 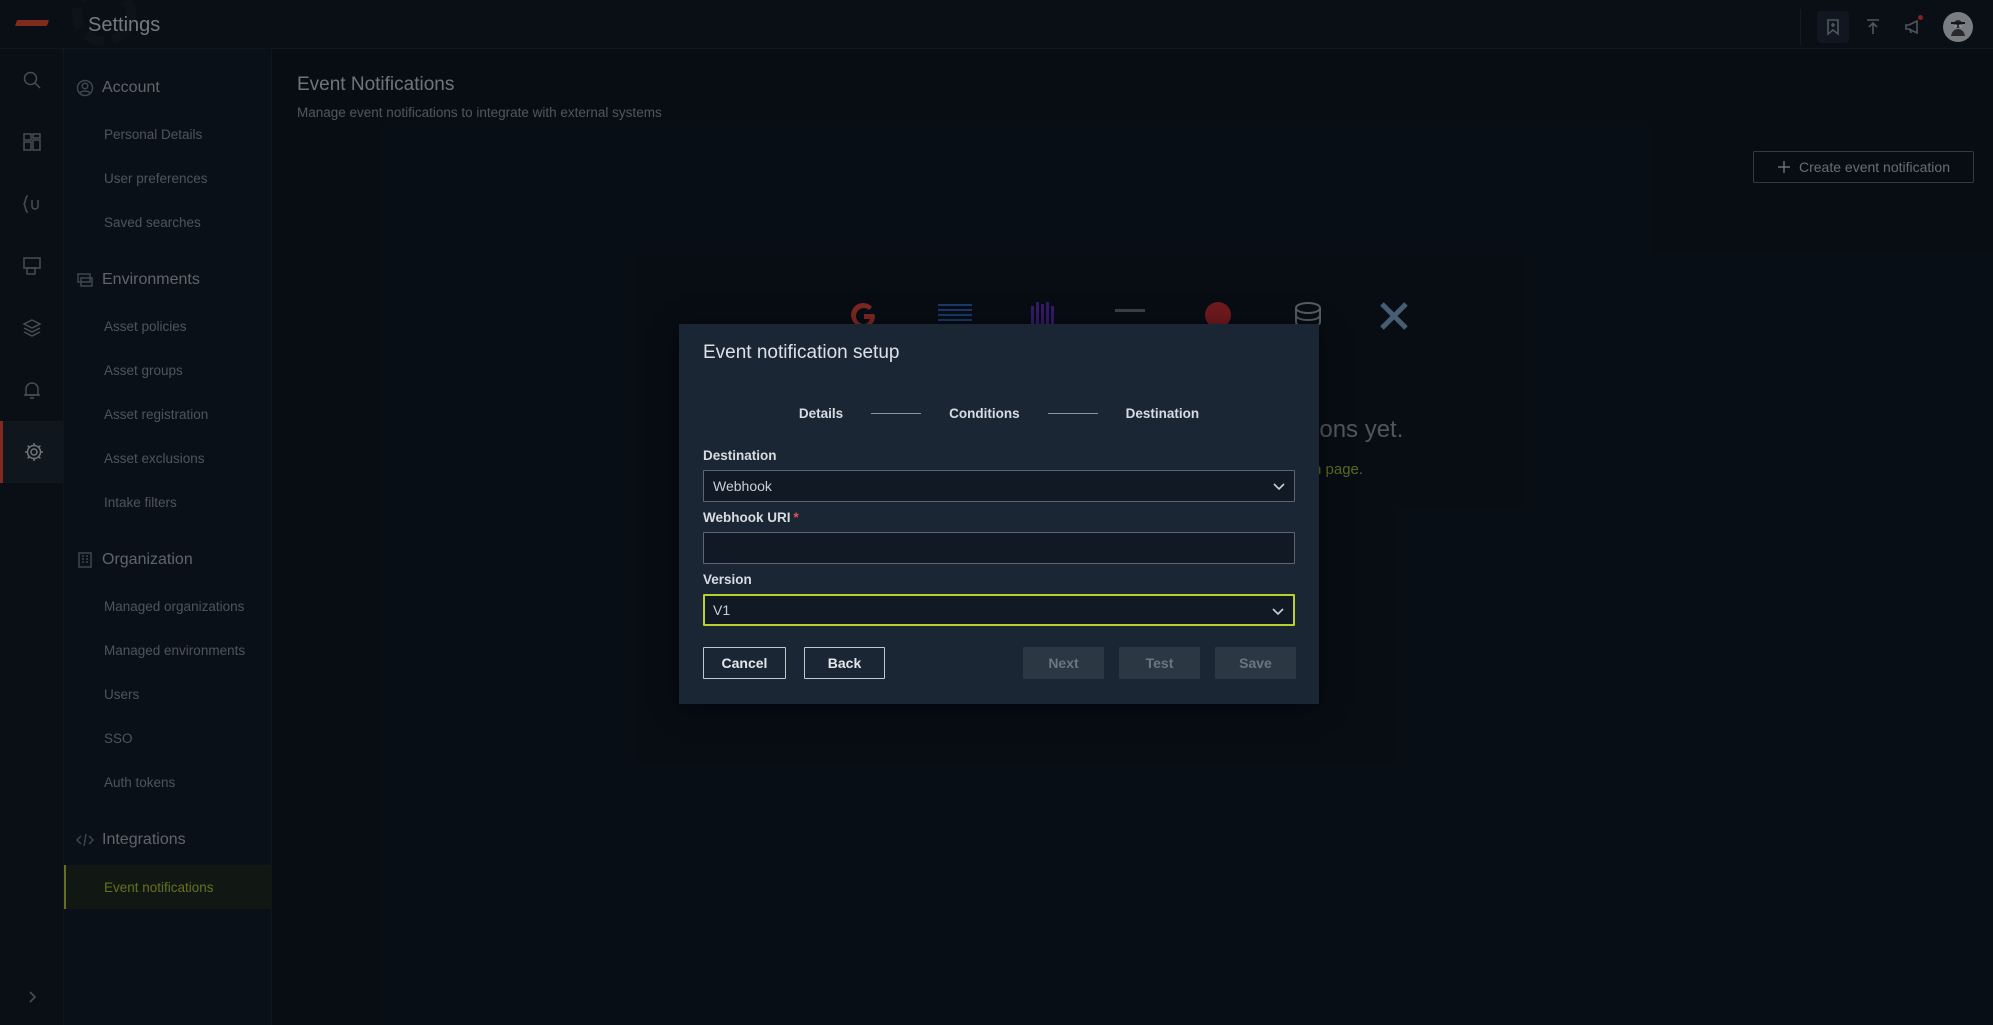 I want to click on version-select: V1, so click(x=999, y=610).